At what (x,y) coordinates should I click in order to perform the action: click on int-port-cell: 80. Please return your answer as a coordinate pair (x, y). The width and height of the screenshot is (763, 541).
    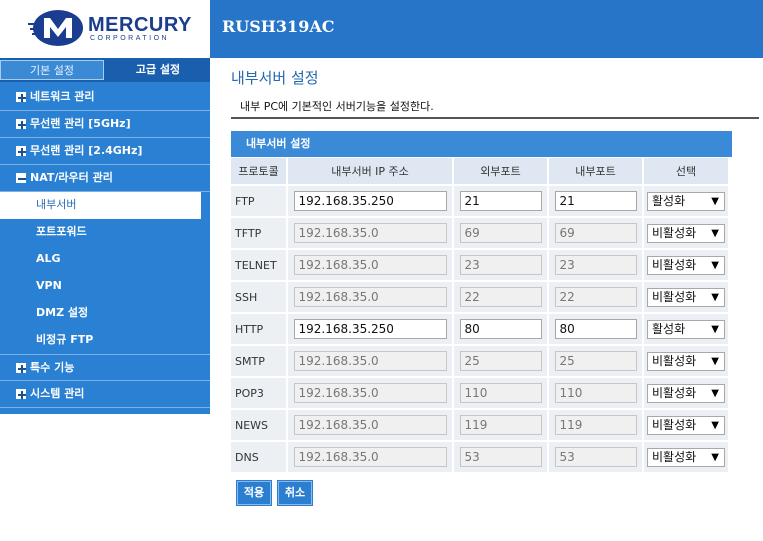
    Looking at the image, I should click on (595, 329).